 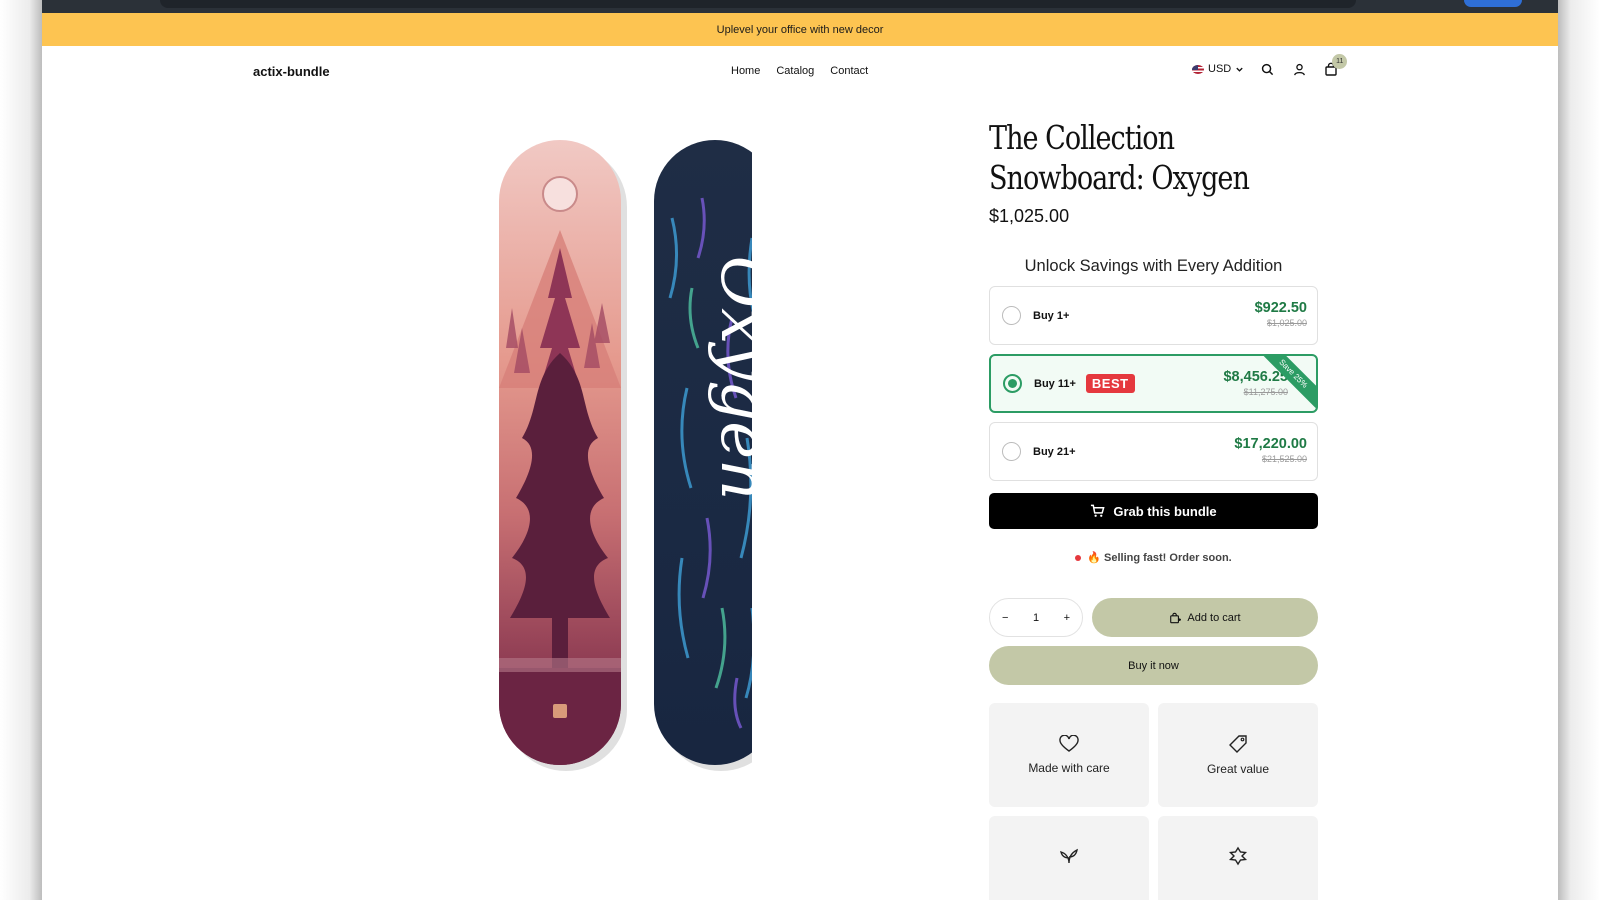 What do you see at coordinates (1280, 308) in the screenshot?
I see `option-price: $922.50` at bounding box center [1280, 308].